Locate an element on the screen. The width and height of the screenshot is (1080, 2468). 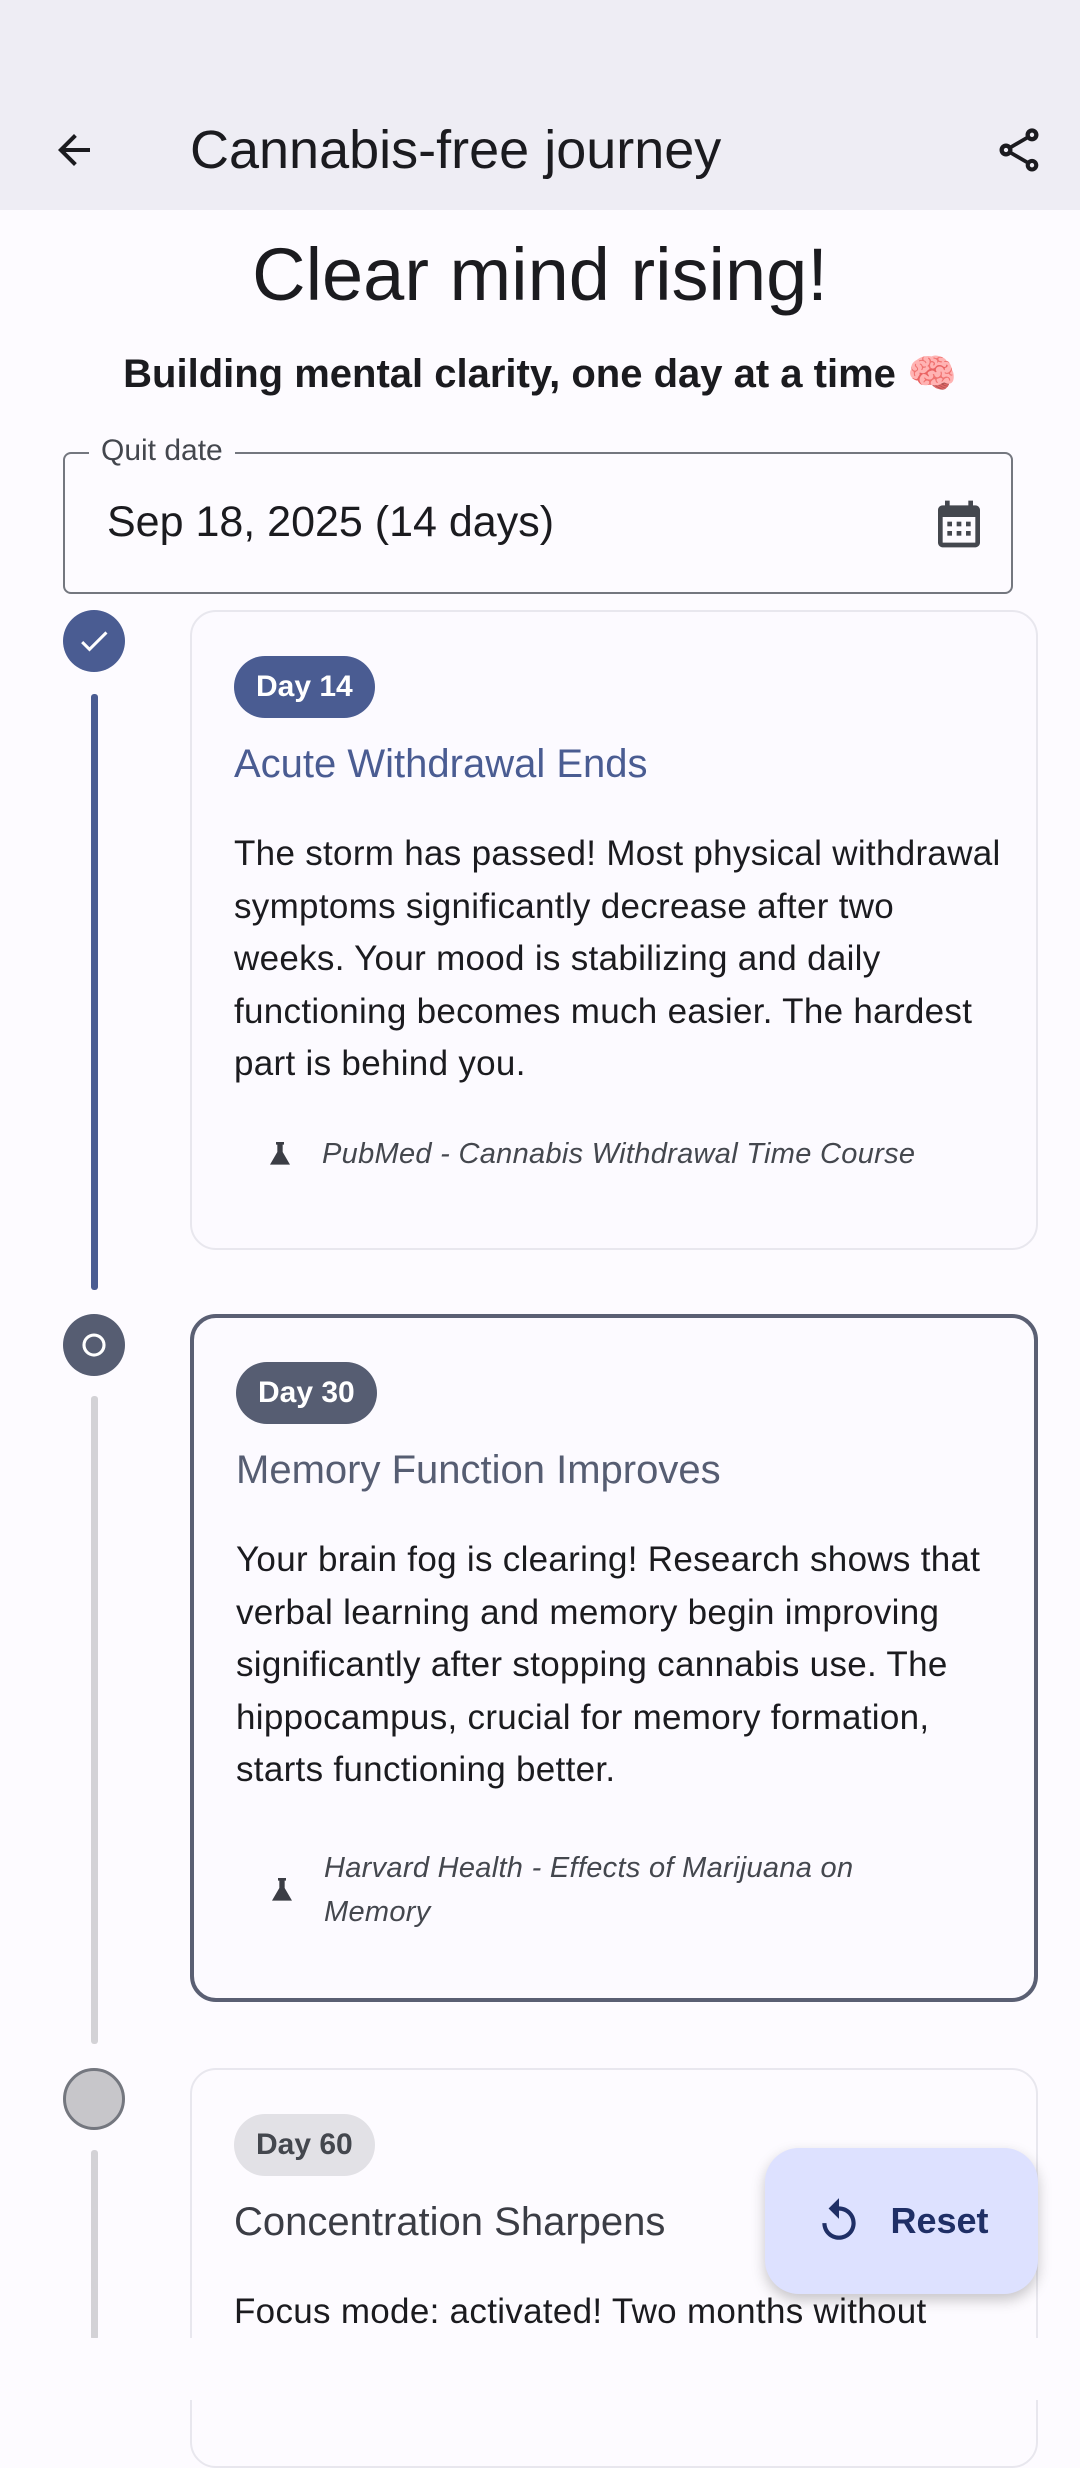
timeline-dot-completed is located at coordinates (94, 641).